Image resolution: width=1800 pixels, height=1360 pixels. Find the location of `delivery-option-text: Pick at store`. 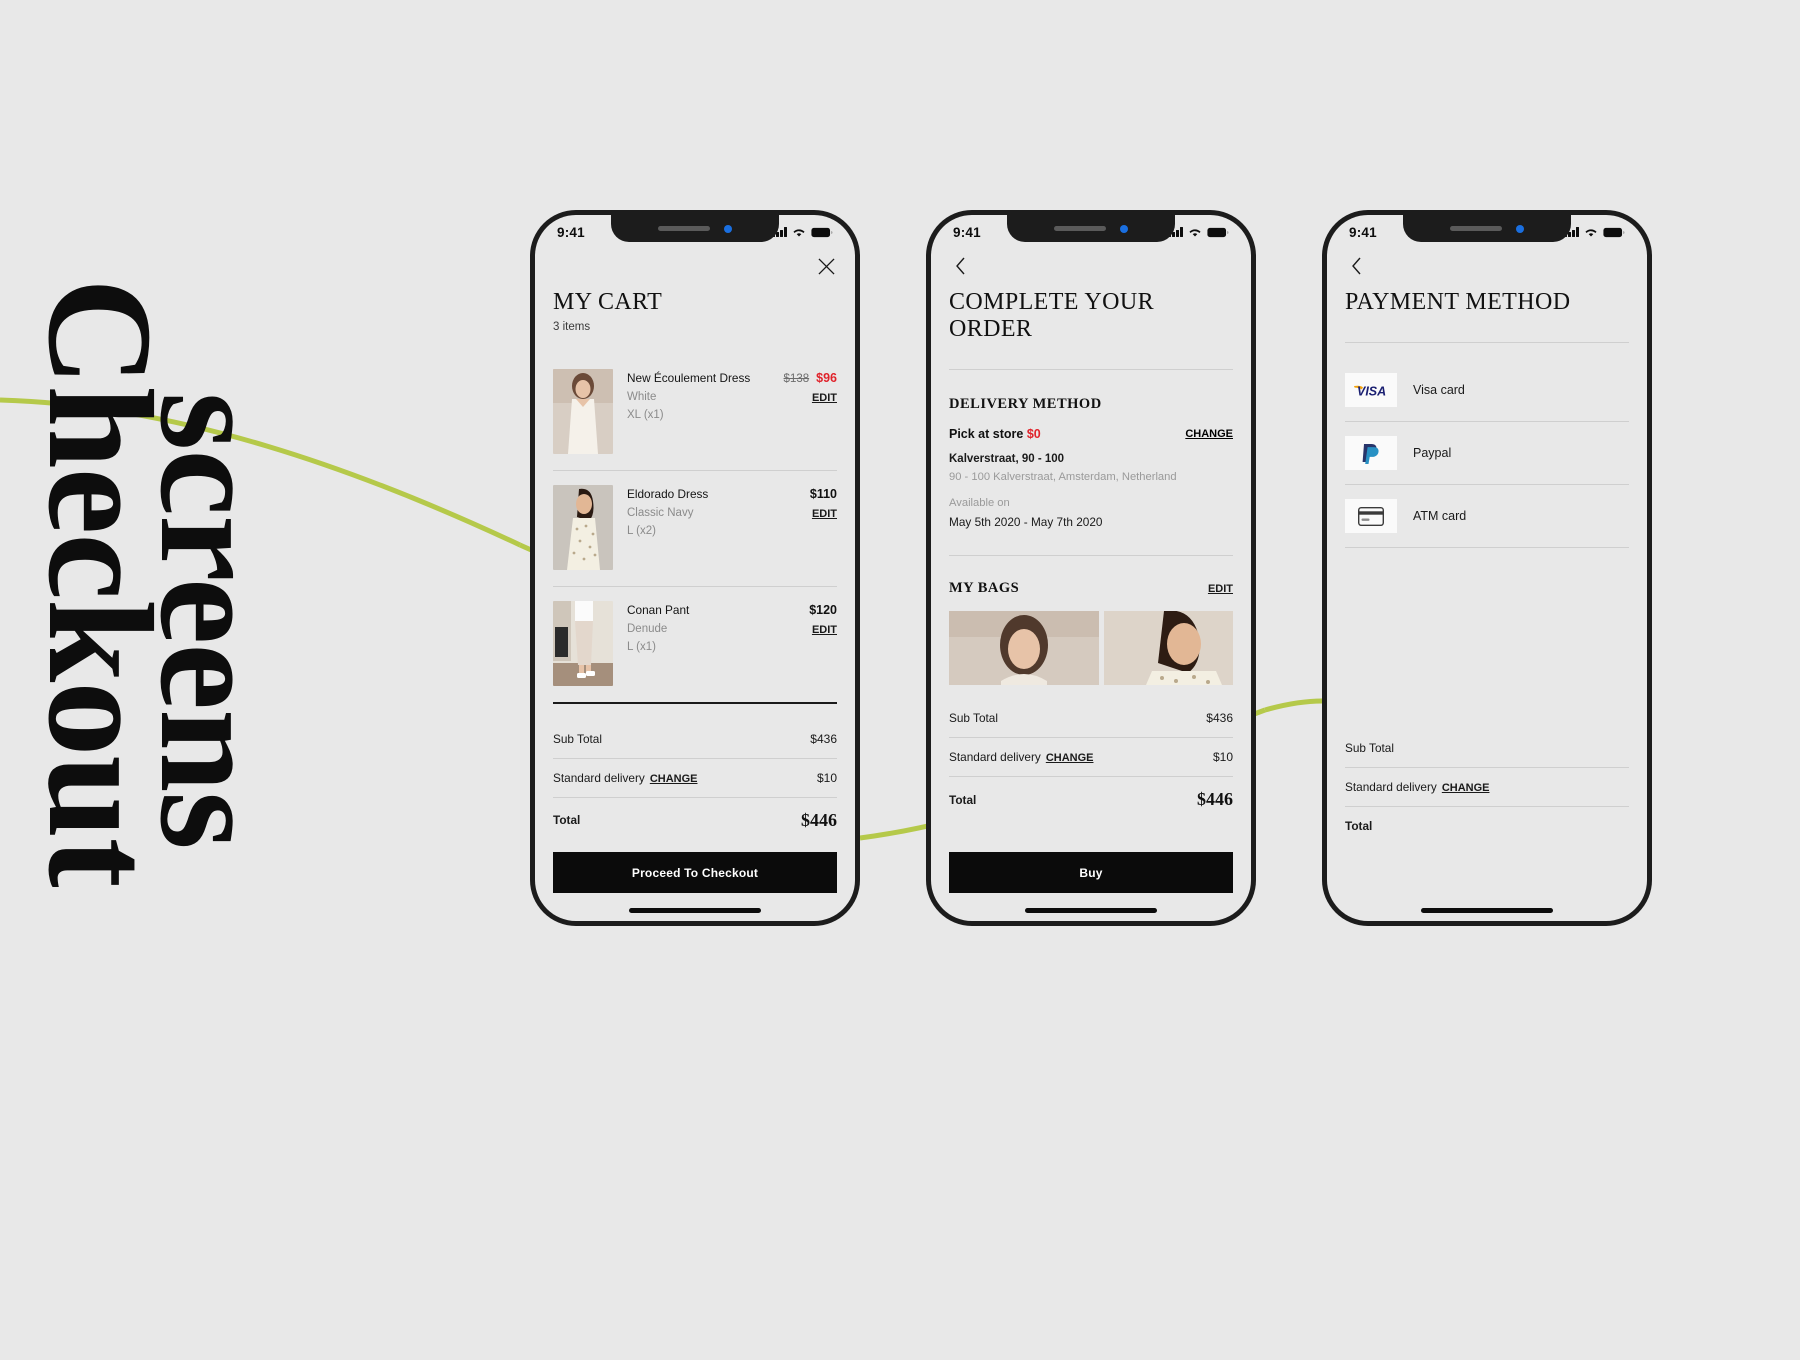

delivery-option-text: Pick at store is located at coordinates (986, 434).